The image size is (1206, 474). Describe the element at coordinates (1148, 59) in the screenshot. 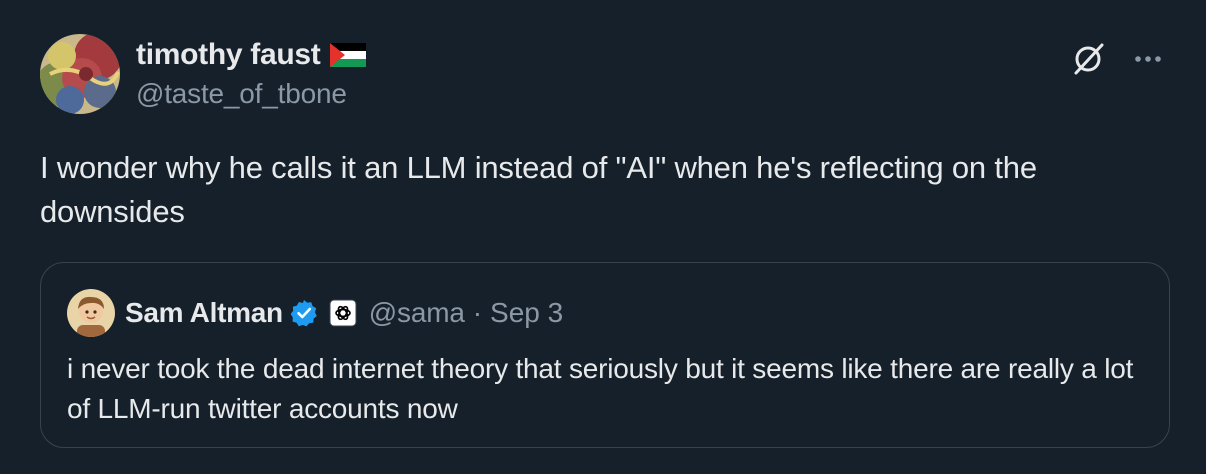

I see `more-options-icon` at that location.